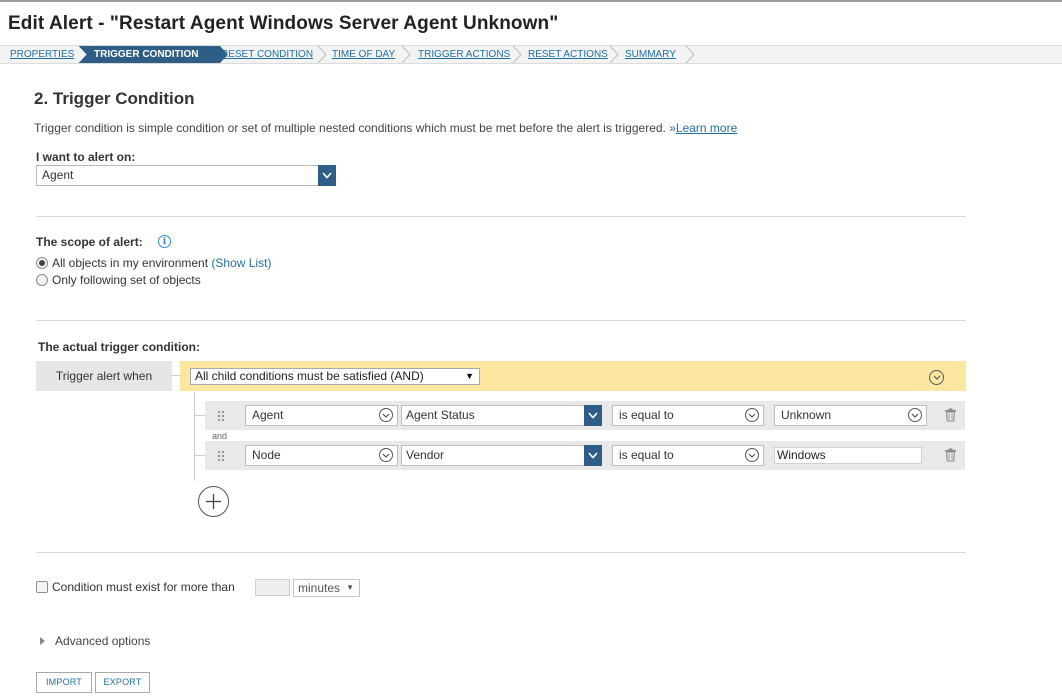 The height and width of the screenshot is (700, 1062). What do you see at coordinates (272, 587) in the screenshot?
I see `duration-input` at bounding box center [272, 587].